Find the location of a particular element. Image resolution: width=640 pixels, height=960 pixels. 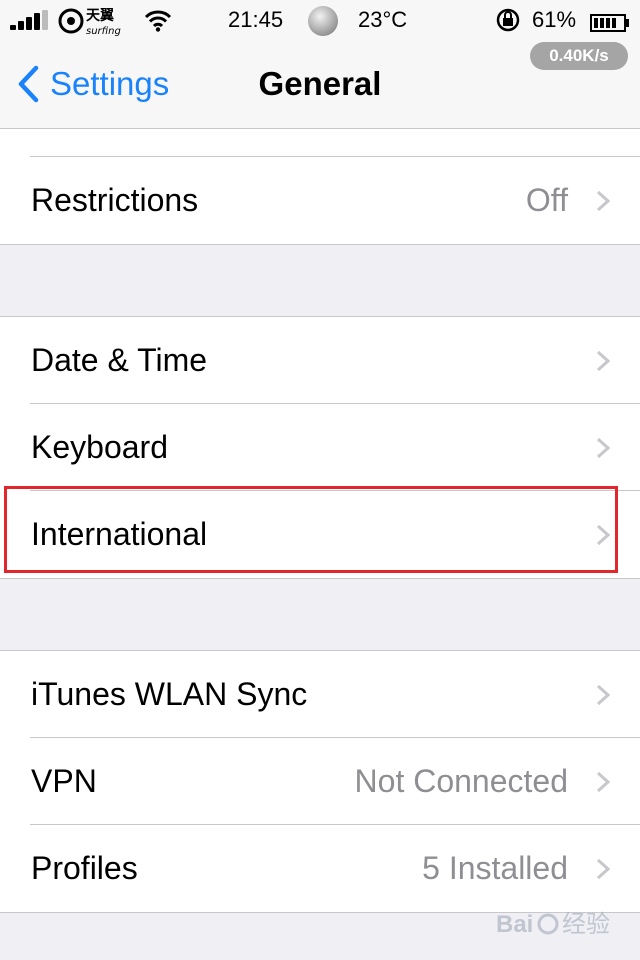

row-value: Not Connected is located at coordinates (461, 781).